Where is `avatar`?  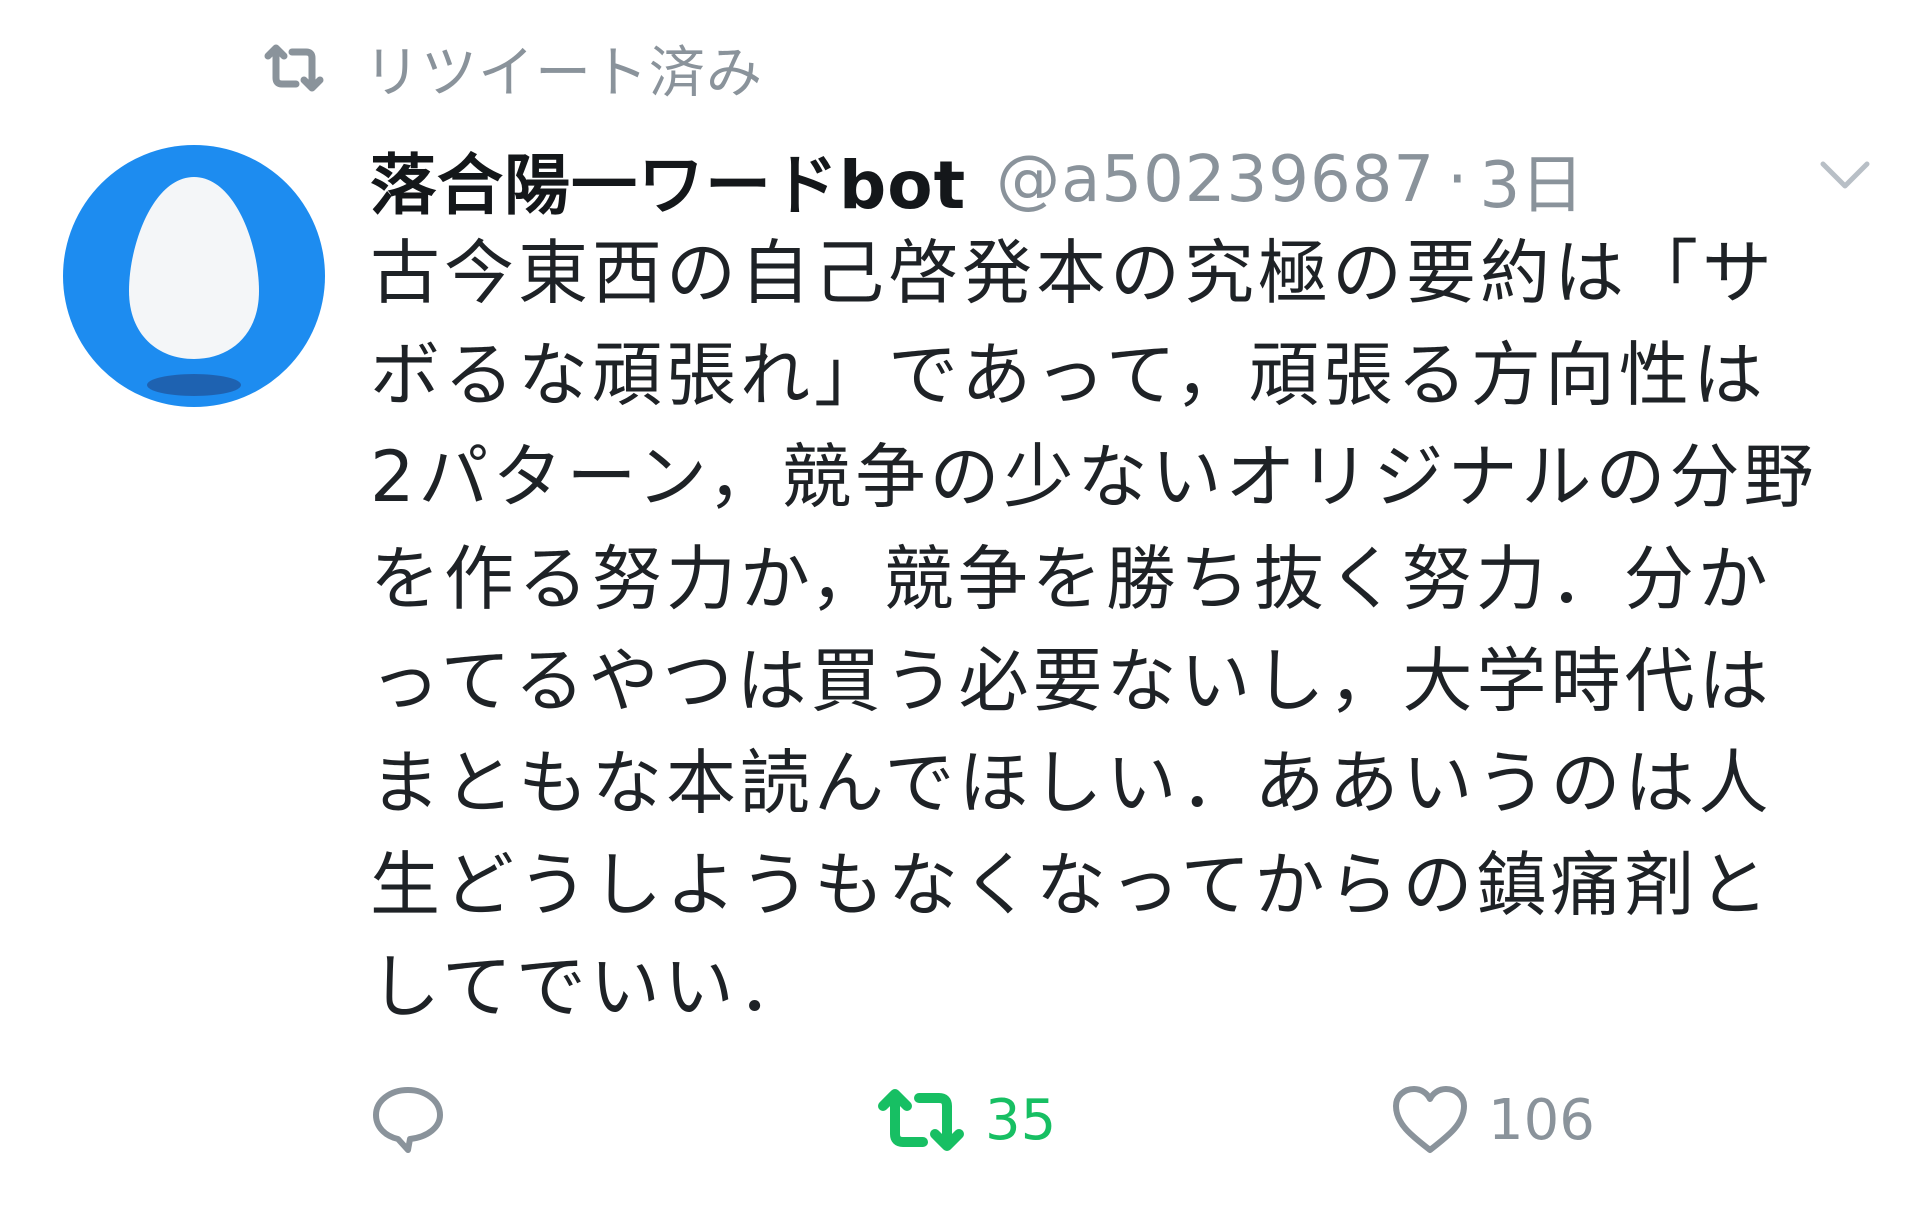 avatar is located at coordinates (194, 276).